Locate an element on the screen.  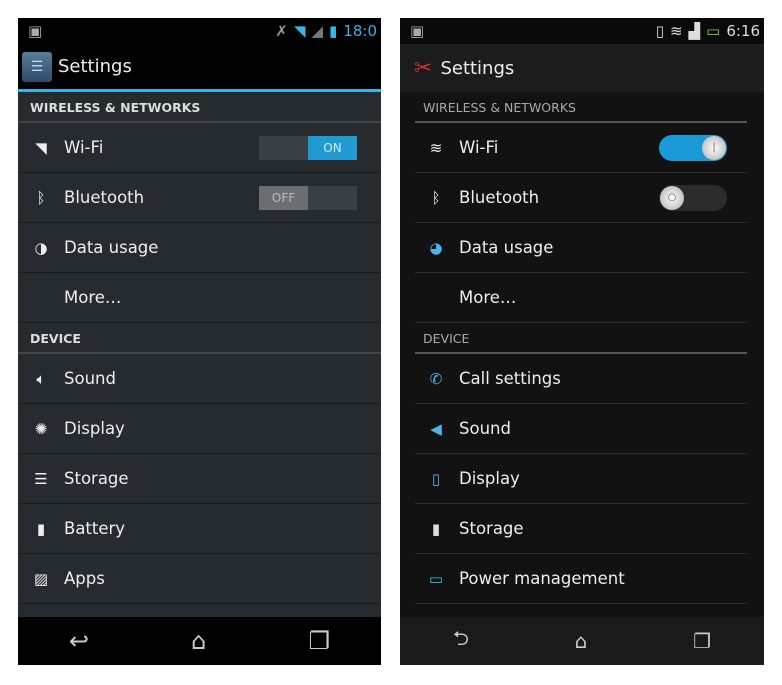
power-icon: ▭ is located at coordinates (436, 578).